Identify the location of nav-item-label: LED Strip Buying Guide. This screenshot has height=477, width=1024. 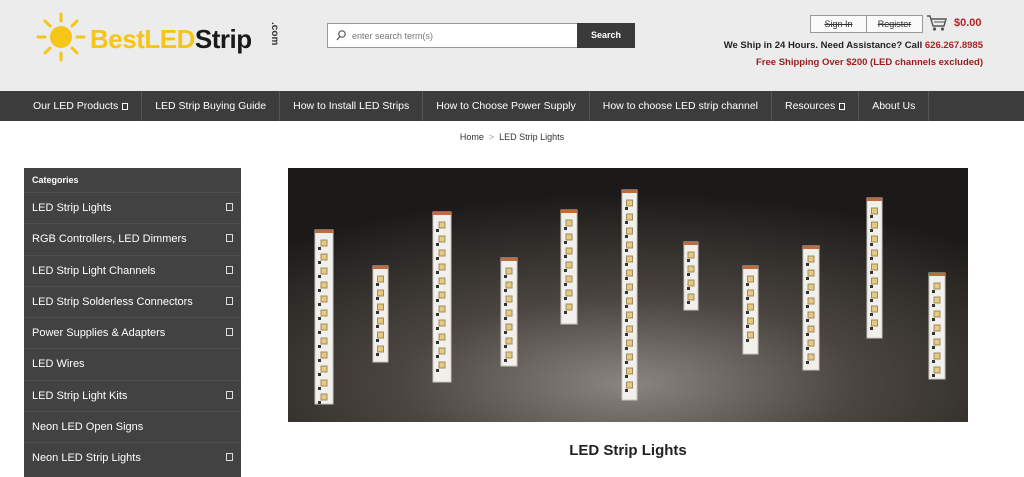
(211, 106).